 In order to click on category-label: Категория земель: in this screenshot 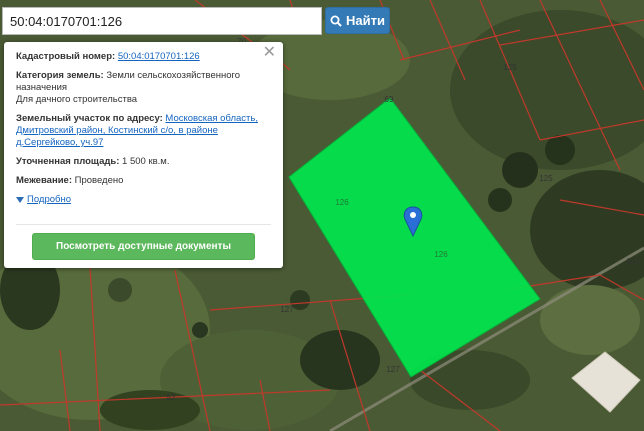, I will do `click(60, 75)`.